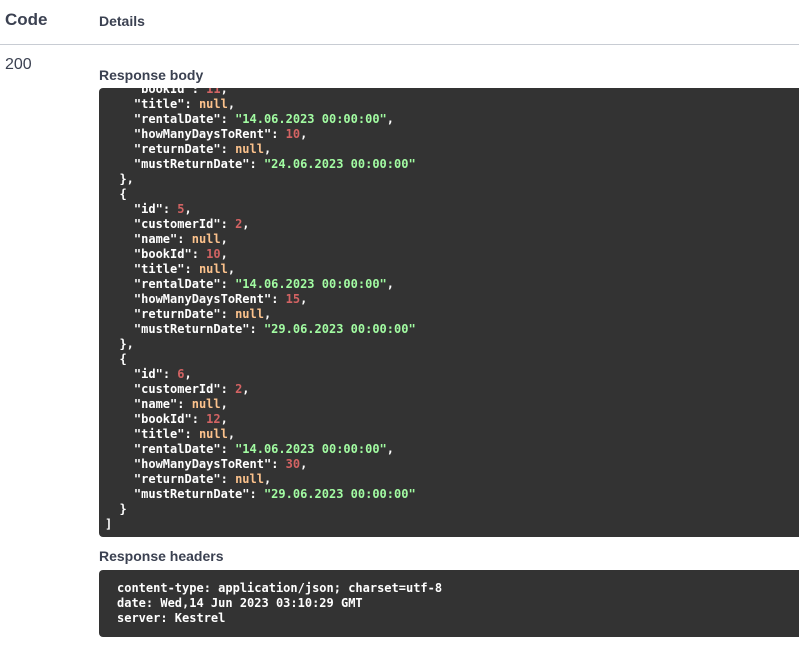  I want to click on json-line: "id": 6,, so click(260, 374).